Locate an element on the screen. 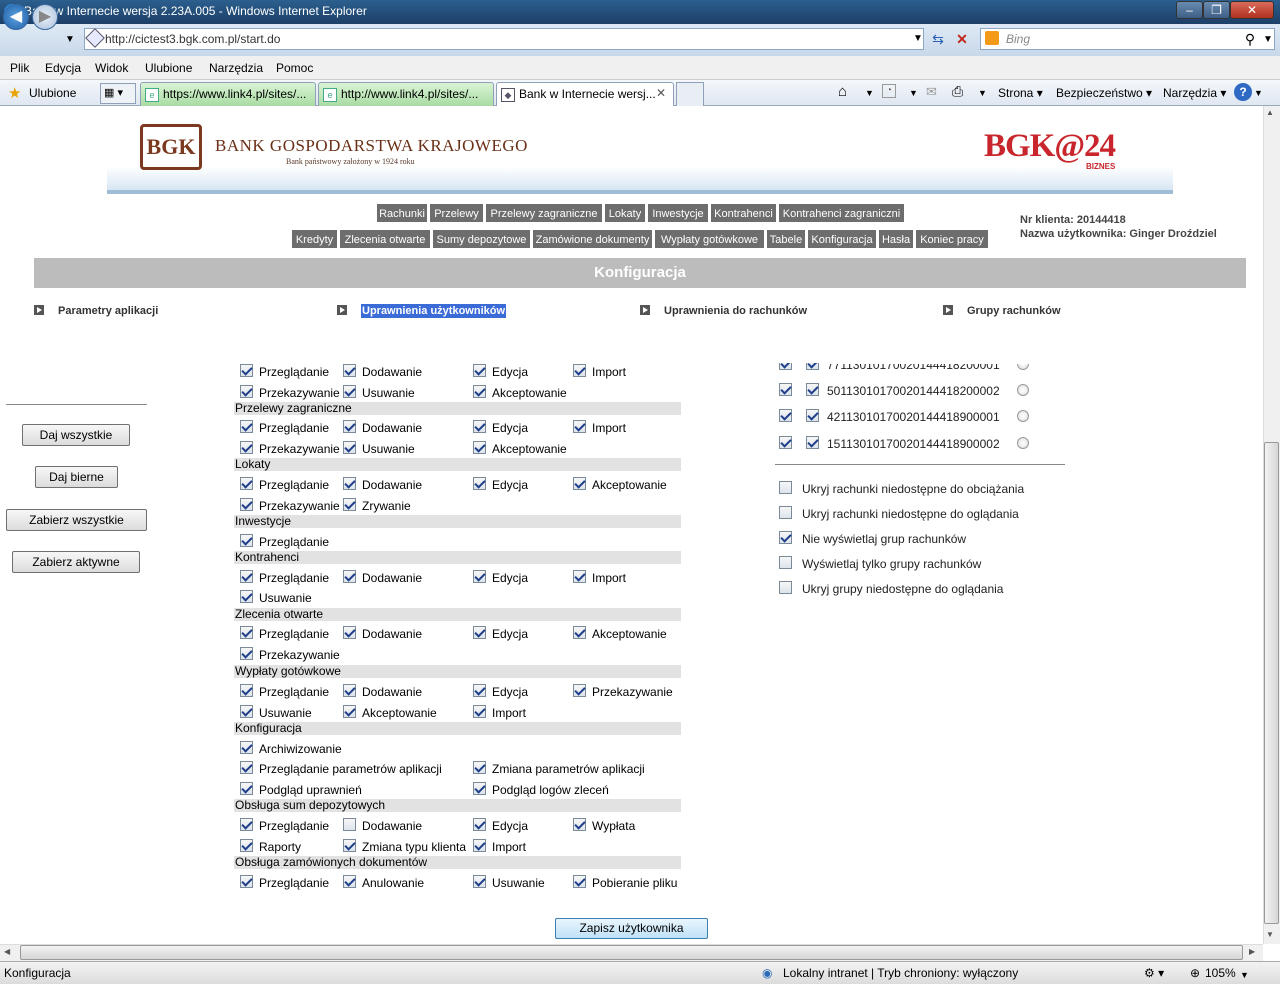  menu-ulubione: Ulubione is located at coordinates (168, 68).